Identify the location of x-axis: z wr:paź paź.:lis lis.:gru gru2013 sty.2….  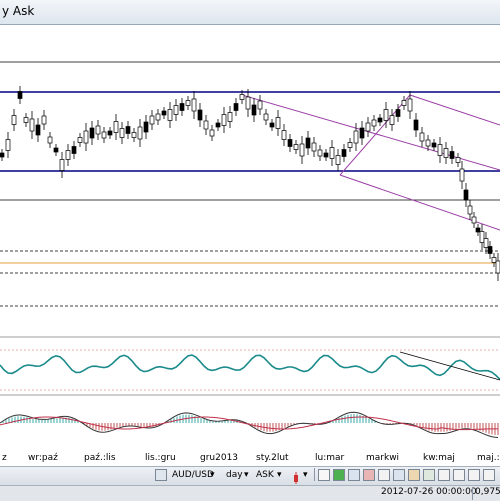
(250, 459).